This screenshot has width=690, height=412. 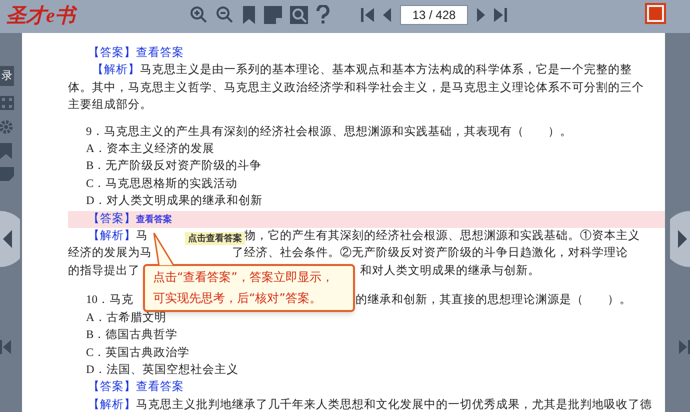 I want to click on settings-icon, so click(x=7, y=127).